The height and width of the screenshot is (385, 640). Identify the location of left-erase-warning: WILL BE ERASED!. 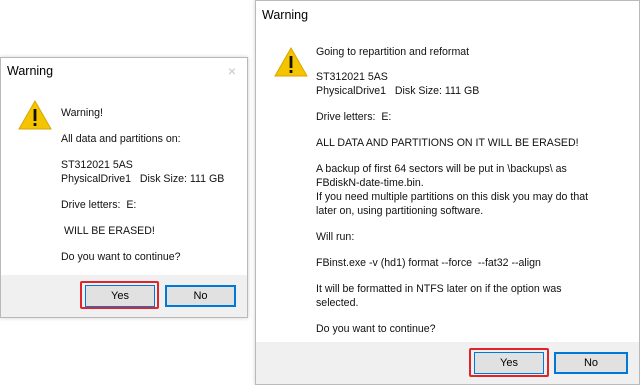
(108, 231).